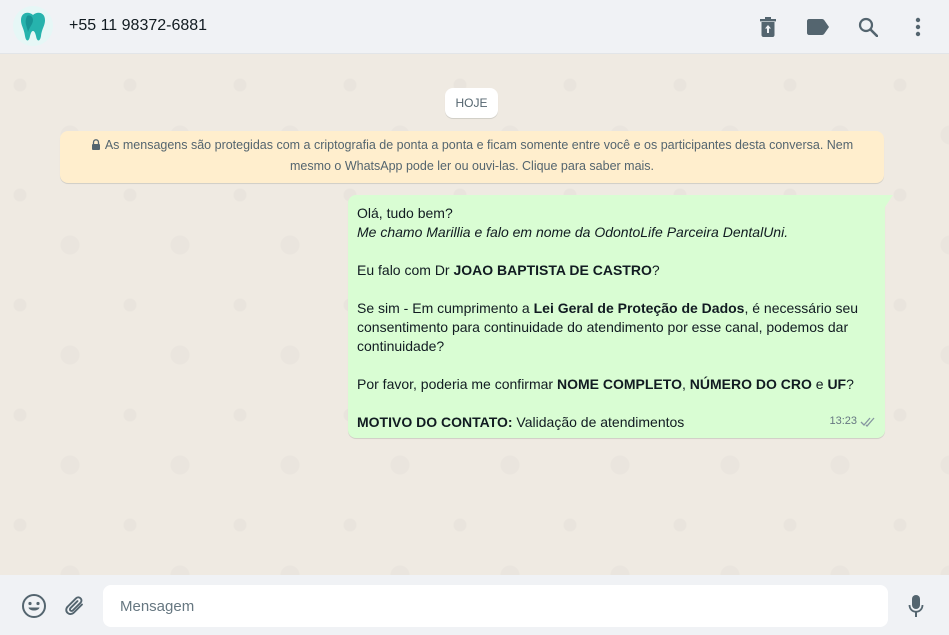 This screenshot has width=949, height=635. I want to click on label-button, so click(818, 27).